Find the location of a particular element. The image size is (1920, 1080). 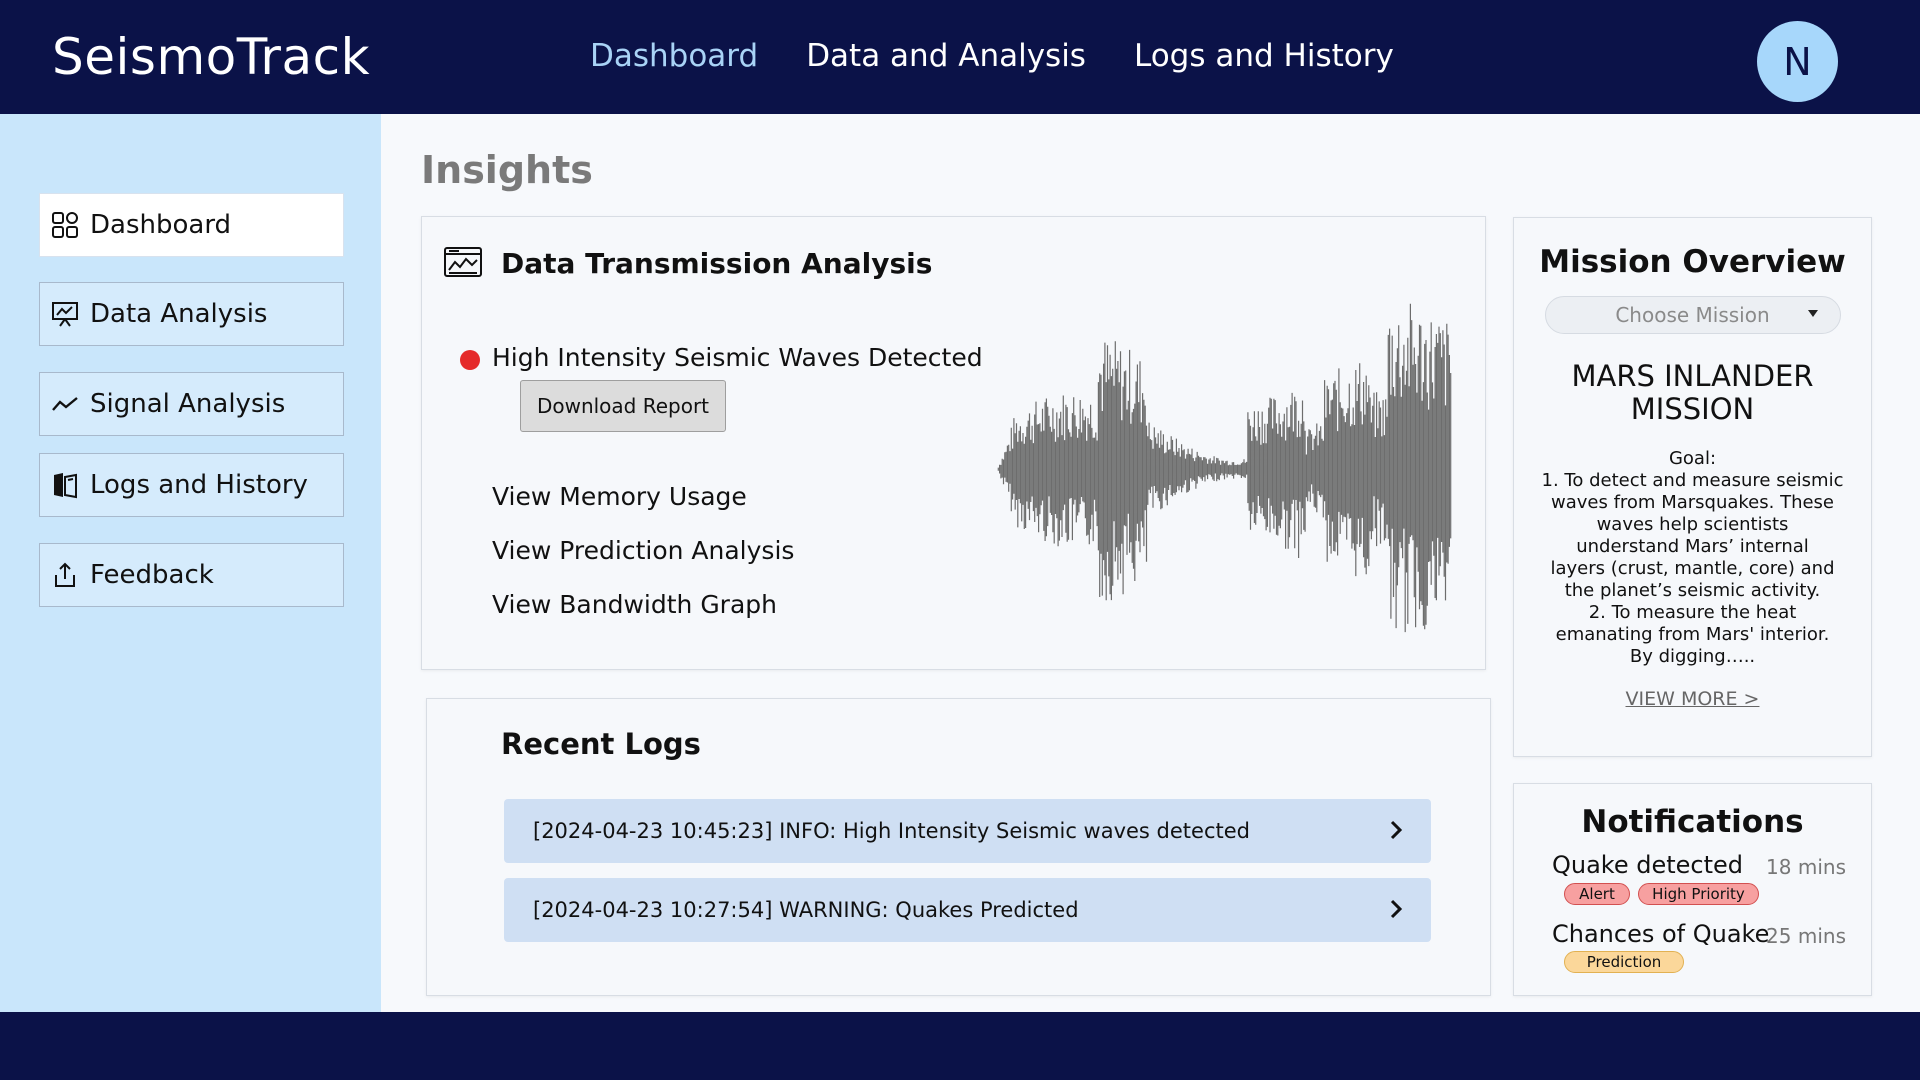

goal-line: the planet’s seismic activity. is located at coordinates (1692, 590).